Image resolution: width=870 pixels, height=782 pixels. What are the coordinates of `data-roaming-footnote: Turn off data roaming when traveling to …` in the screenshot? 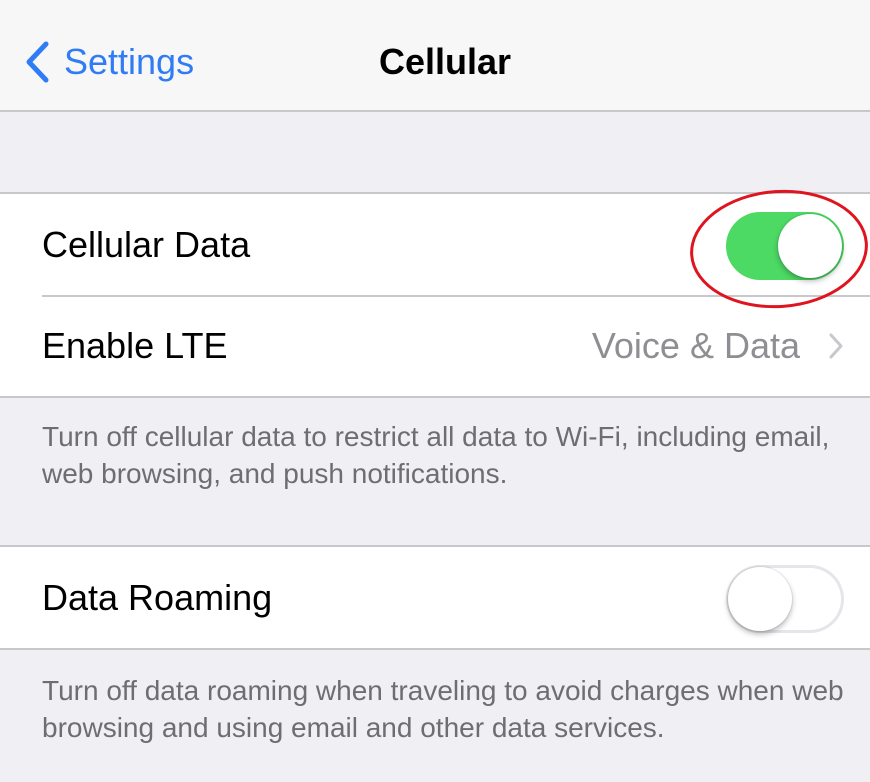 It's located at (443, 709).